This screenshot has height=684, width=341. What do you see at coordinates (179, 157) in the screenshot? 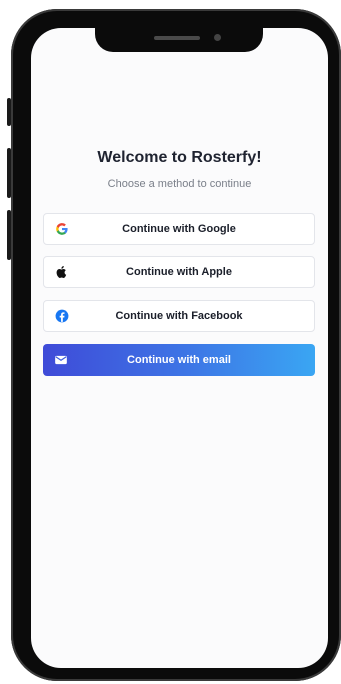
I see `welcome-title: Welcome to Rosterfy!` at bounding box center [179, 157].